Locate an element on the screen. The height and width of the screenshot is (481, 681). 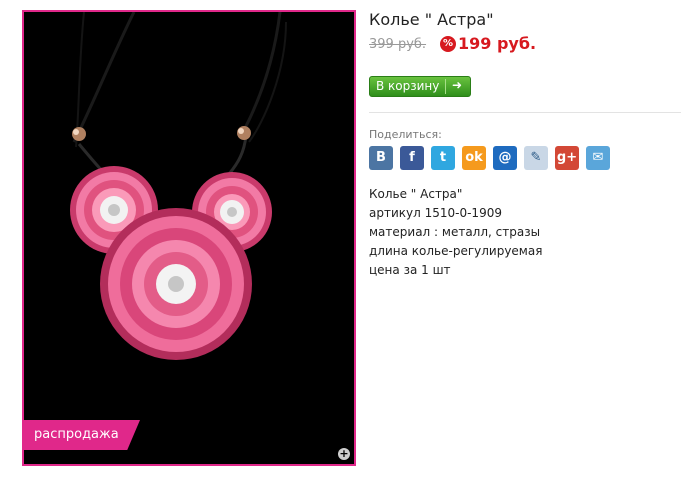
odnoklassniki-icon: ok is located at coordinates (474, 158).